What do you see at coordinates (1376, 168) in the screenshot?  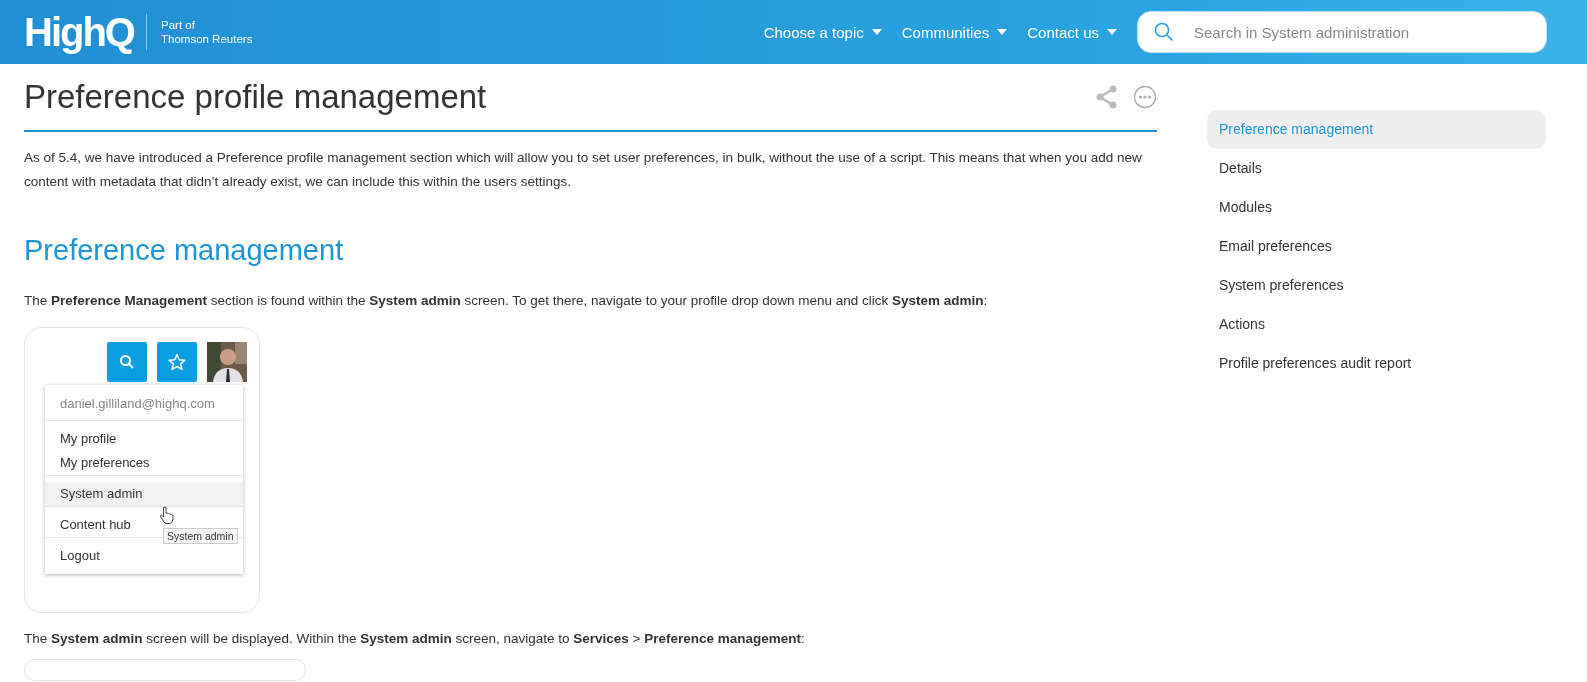 I see `toc-link: Details` at bounding box center [1376, 168].